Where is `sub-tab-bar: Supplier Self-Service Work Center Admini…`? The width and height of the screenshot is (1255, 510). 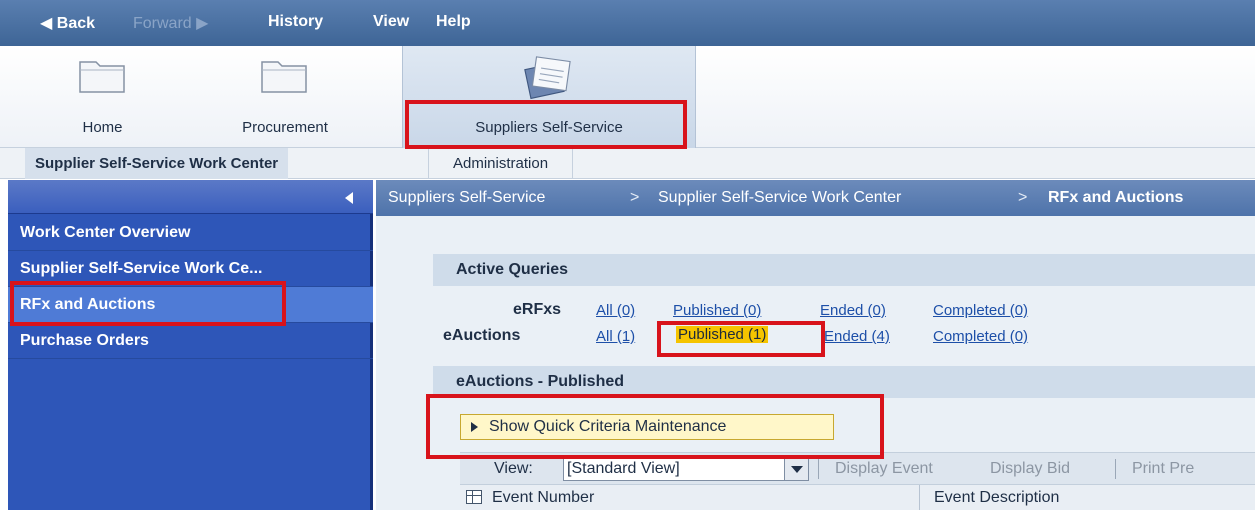 sub-tab-bar: Supplier Self-Service Work Center Admini… is located at coordinates (627, 163).